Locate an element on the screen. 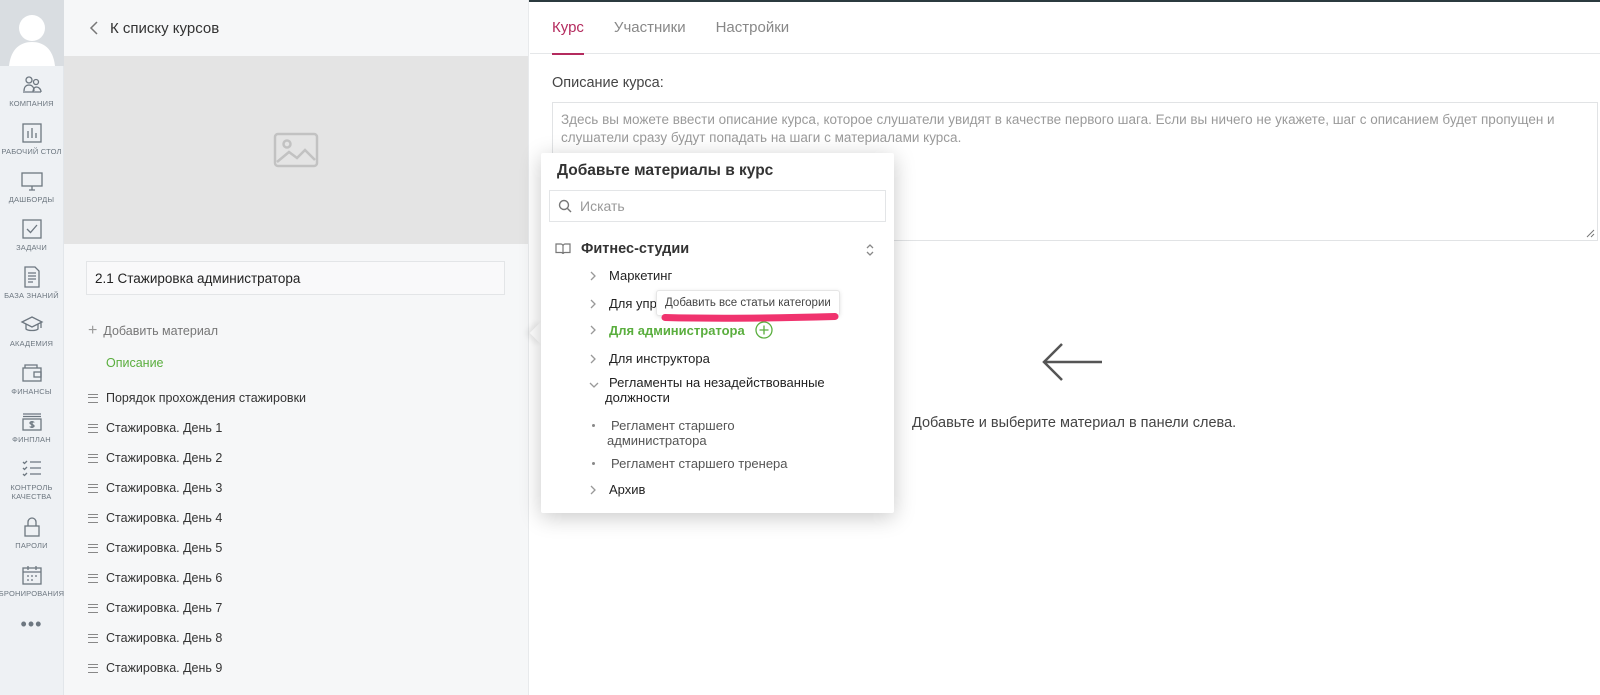  nav-passwords: ПАРОЛИ is located at coordinates (31, 532).